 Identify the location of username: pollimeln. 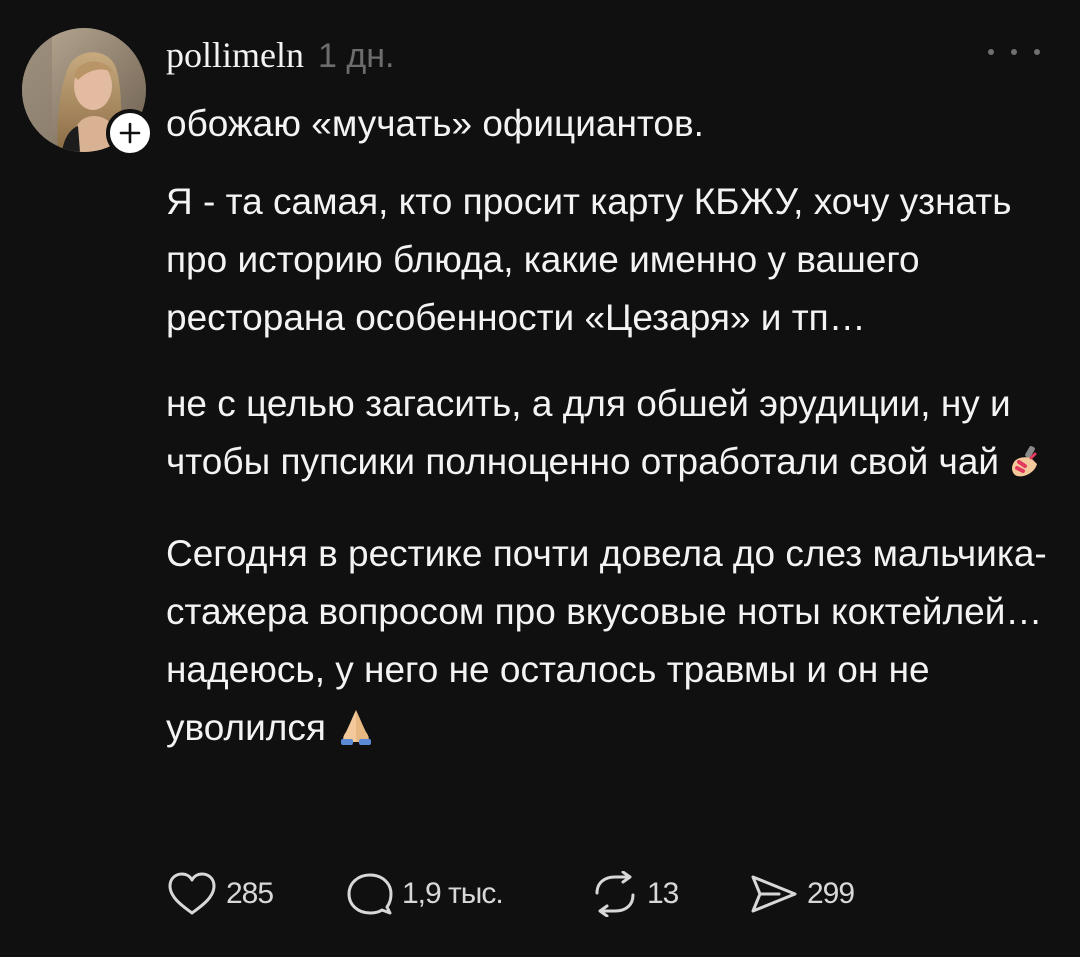
(235, 55).